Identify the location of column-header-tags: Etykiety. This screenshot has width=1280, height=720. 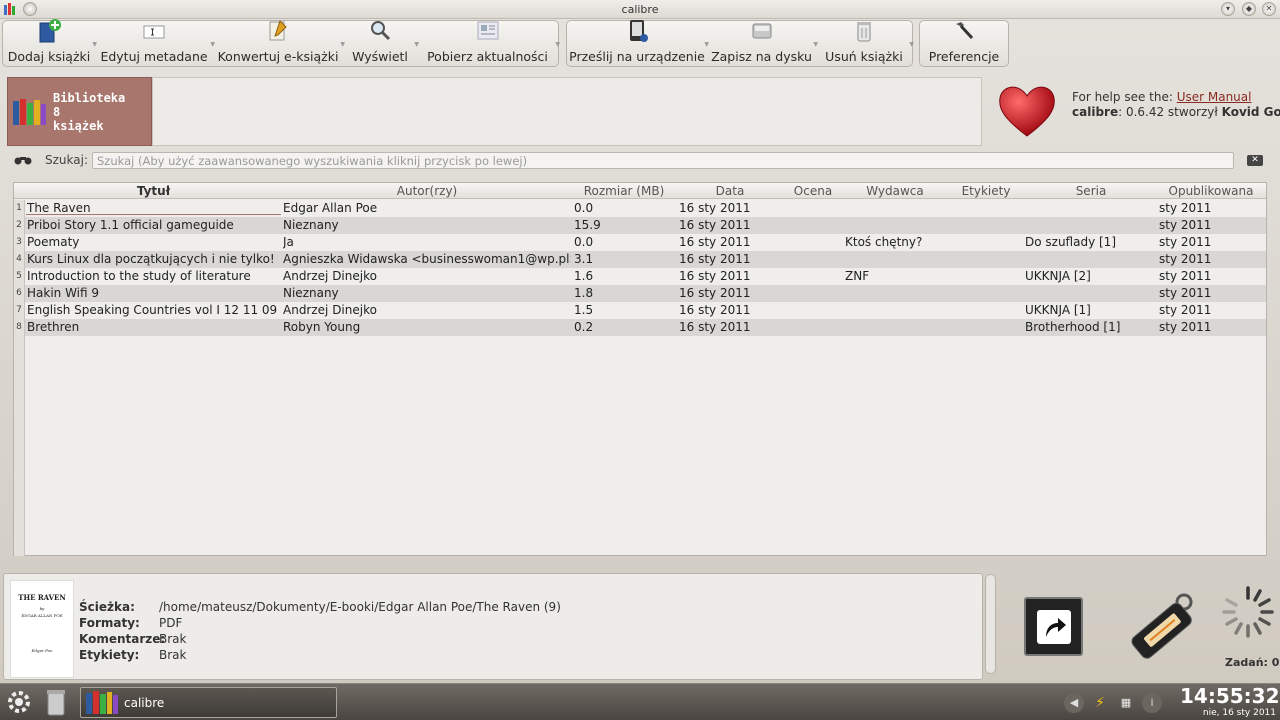
(986, 191).